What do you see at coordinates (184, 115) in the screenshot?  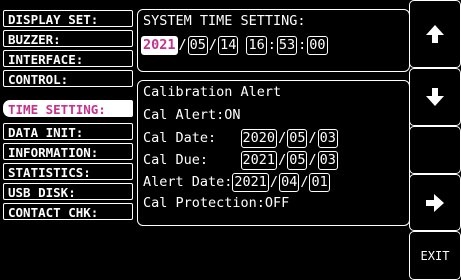 I see `cal-alert-label: Cal Alert:` at bounding box center [184, 115].